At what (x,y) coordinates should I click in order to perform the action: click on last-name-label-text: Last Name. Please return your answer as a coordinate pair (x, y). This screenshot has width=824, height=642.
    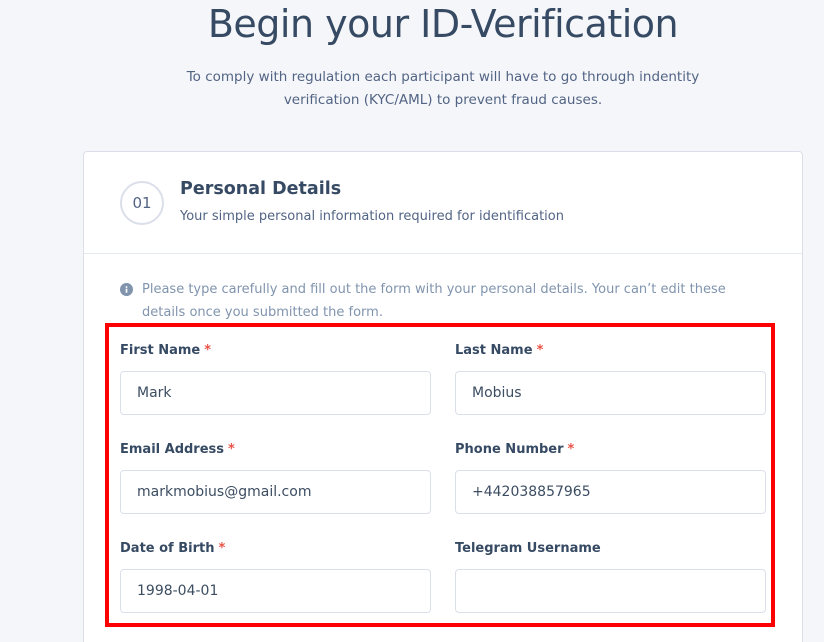
    Looking at the image, I should click on (494, 350).